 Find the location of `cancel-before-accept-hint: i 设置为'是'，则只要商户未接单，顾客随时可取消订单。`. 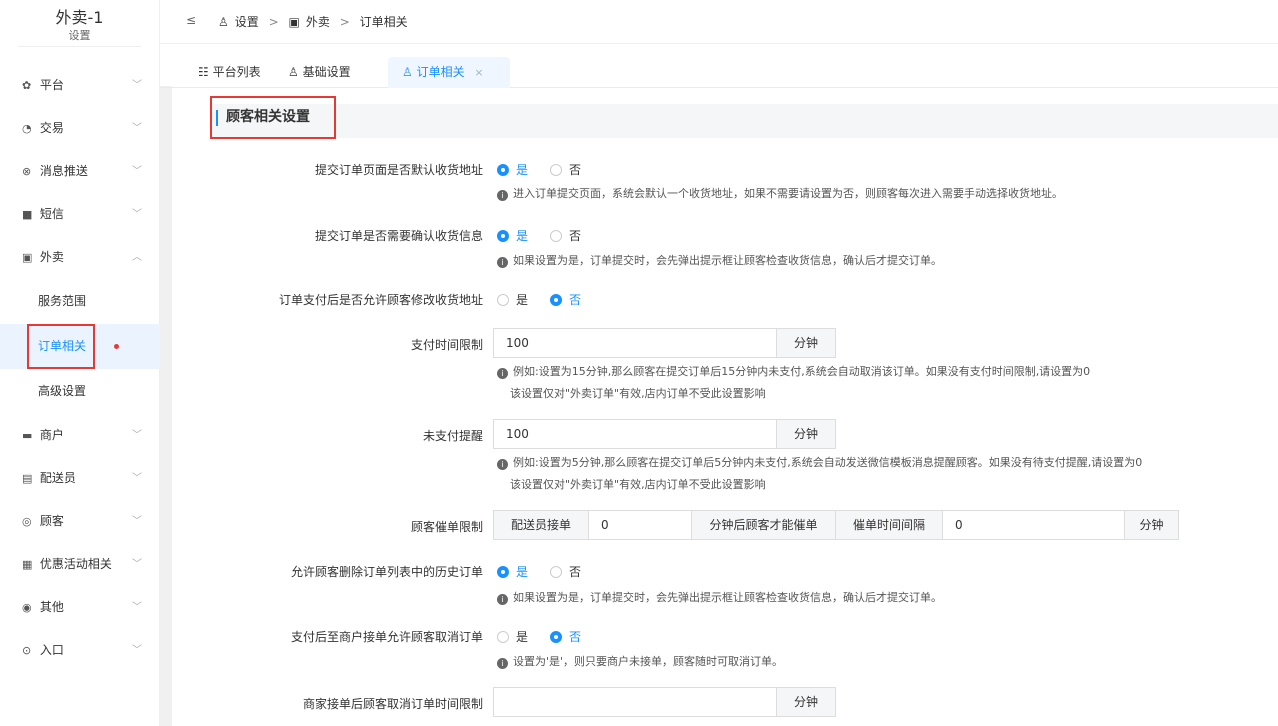

cancel-before-accept-hint: i 设置为'是'，则只要商户未接单，顾客随时可取消订单。 is located at coordinates (640, 662).